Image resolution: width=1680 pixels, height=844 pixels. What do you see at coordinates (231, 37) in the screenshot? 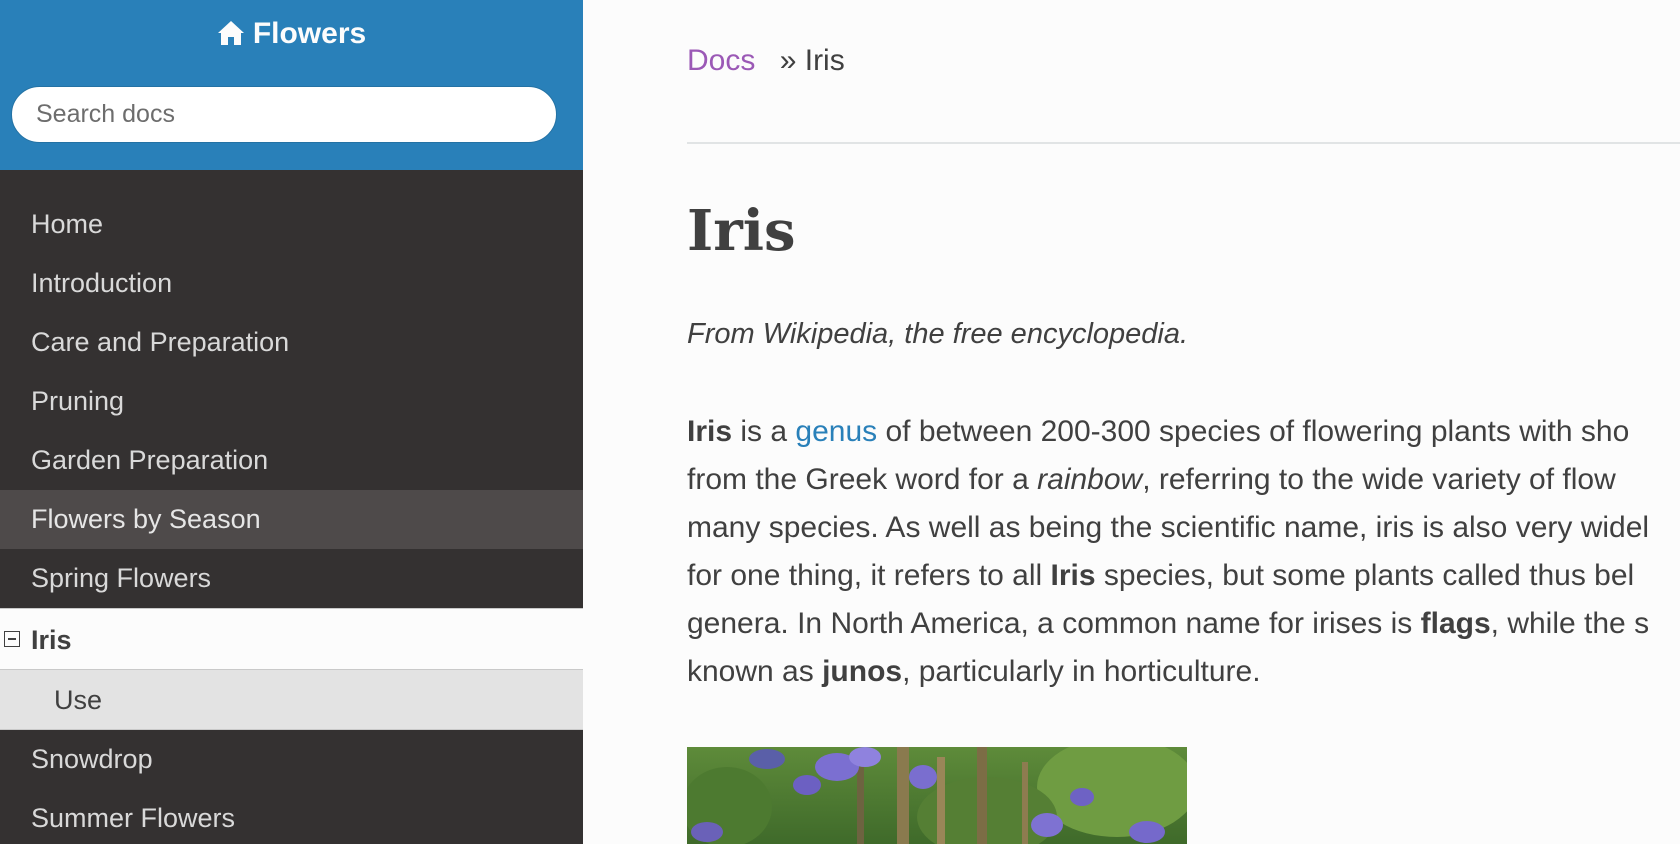
I see `home-icon` at bounding box center [231, 37].